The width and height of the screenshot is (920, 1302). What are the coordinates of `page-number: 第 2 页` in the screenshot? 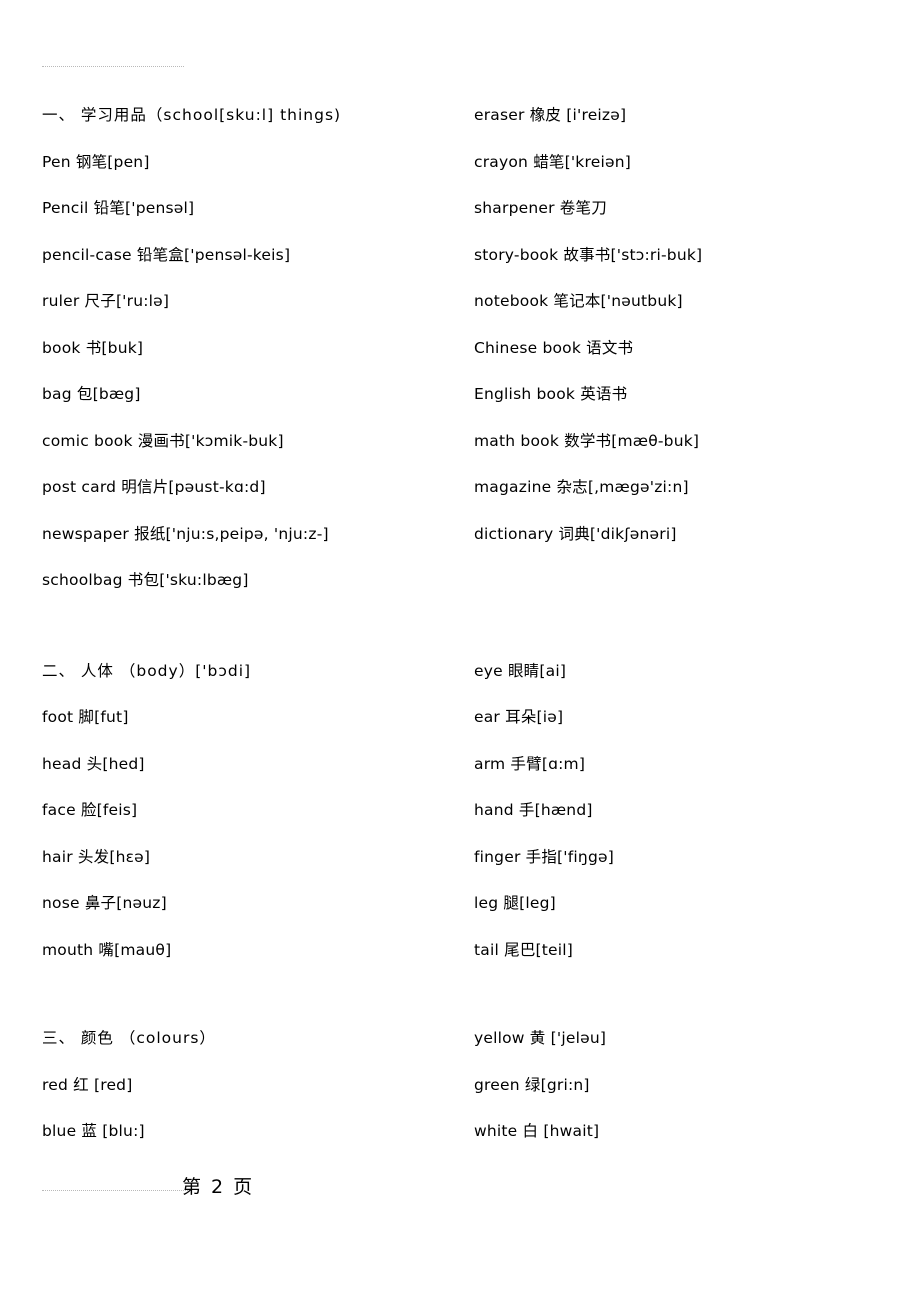 It's located at (218, 1187).